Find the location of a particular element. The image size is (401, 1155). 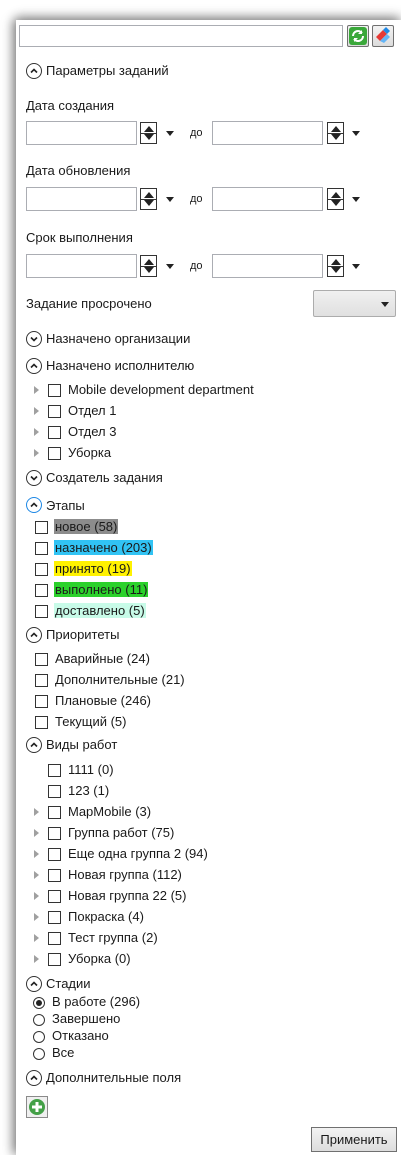

stages-expander is located at coordinates (34, 505).